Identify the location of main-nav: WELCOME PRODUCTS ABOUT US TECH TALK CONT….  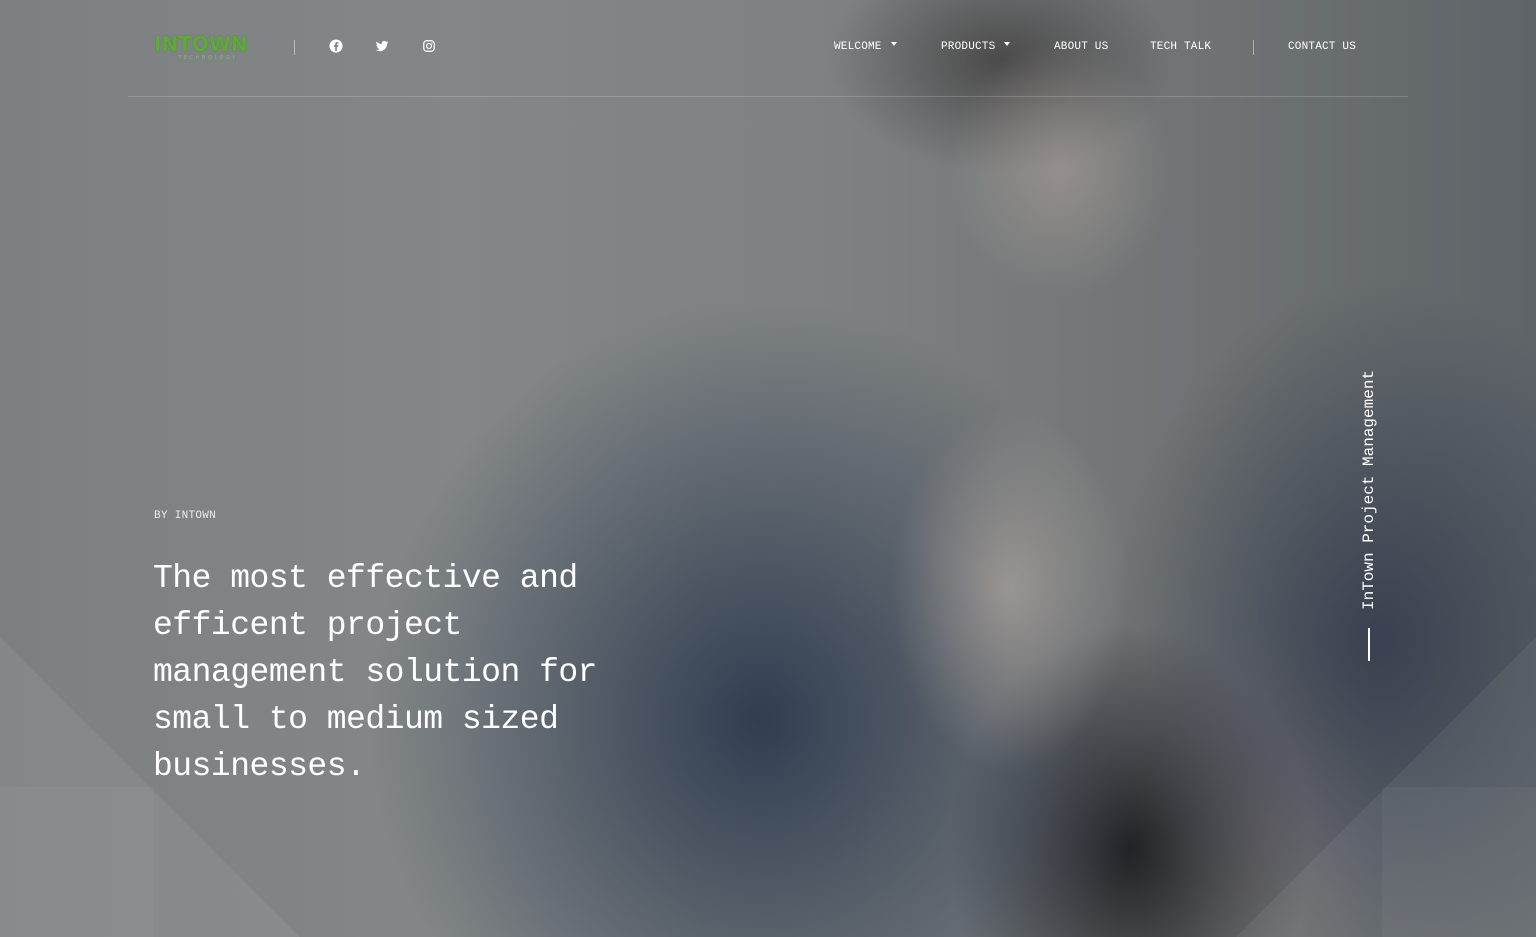
(768, 48).